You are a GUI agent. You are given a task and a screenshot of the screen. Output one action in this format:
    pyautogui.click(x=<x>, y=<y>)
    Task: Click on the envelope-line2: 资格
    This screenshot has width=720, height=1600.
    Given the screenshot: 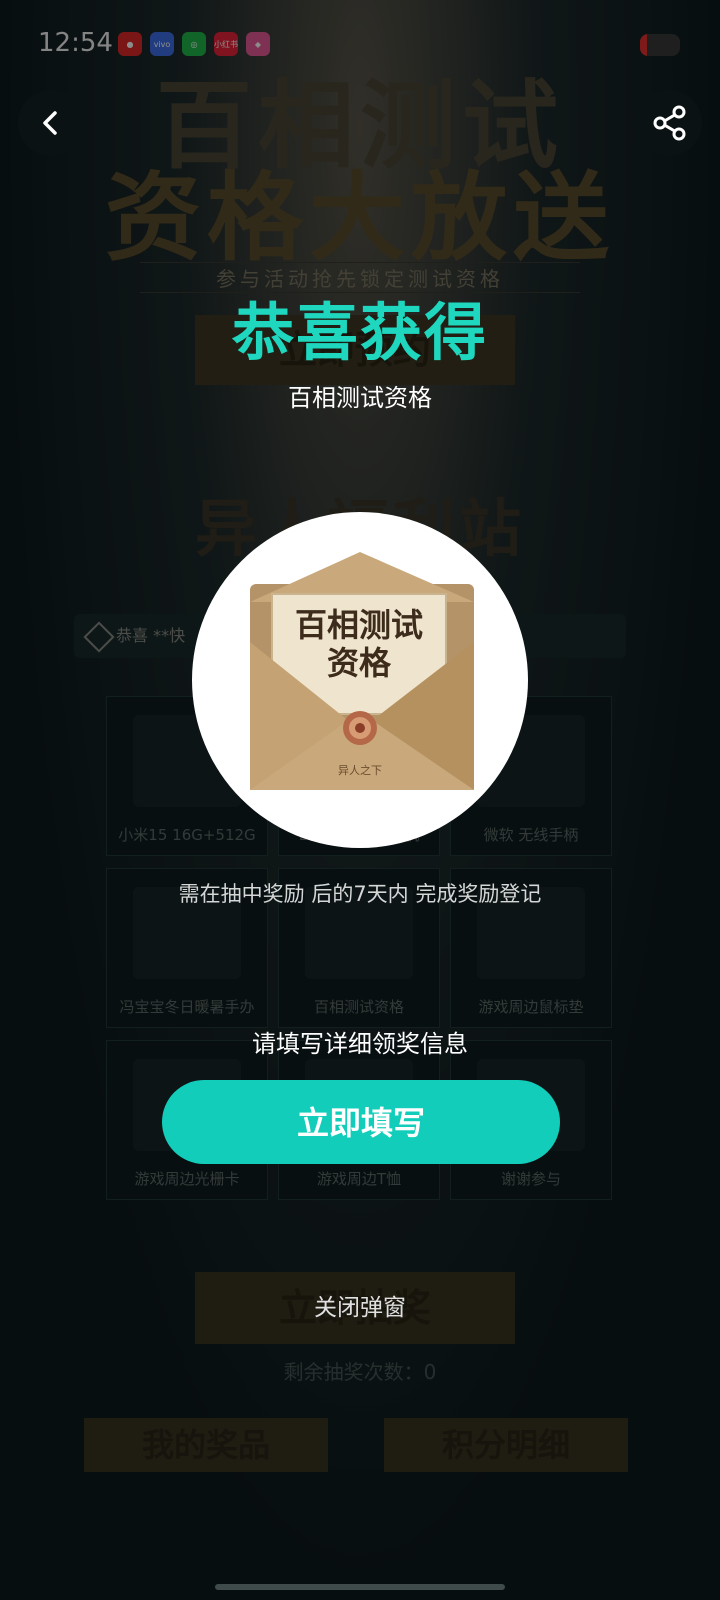 What is the action you would take?
    pyautogui.click(x=359, y=663)
    